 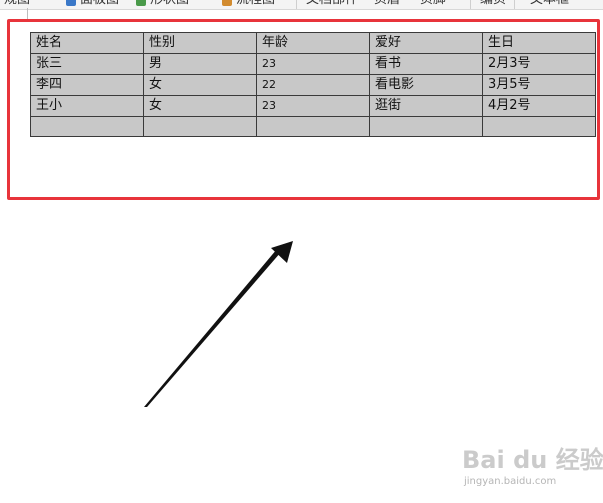 I want to click on arrow-shaft, so click(x=212, y=328).